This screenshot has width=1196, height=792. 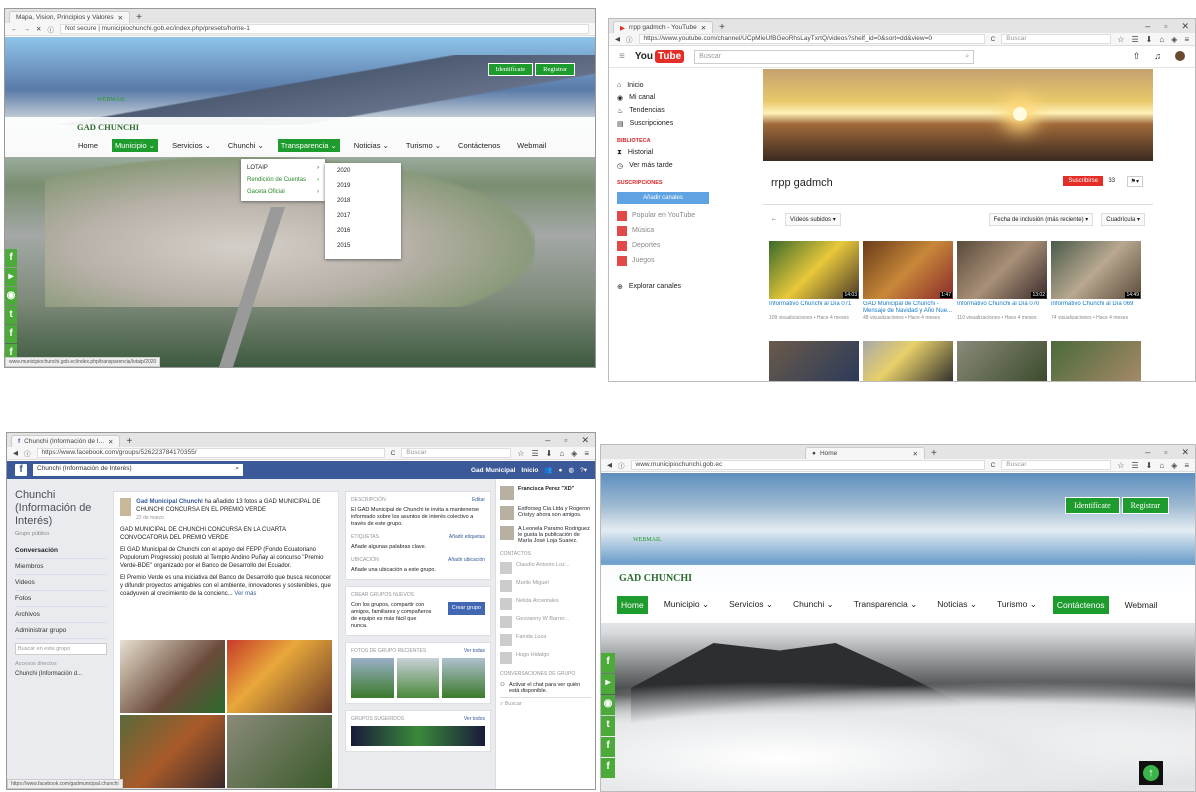 What do you see at coordinates (363, 217) in the screenshot?
I see `year-item: 2017` at bounding box center [363, 217].